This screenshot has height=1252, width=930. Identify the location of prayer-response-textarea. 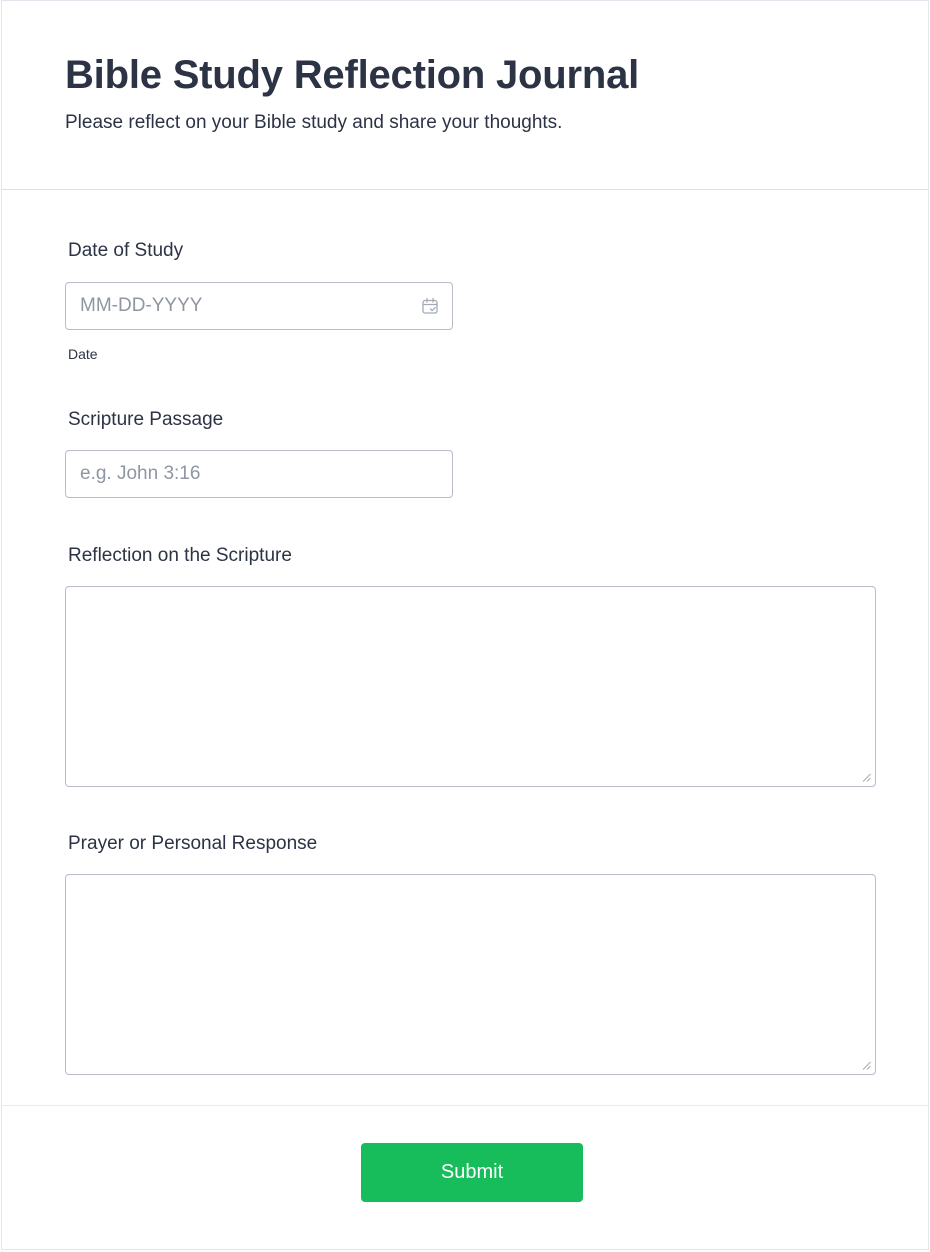
(470, 974).